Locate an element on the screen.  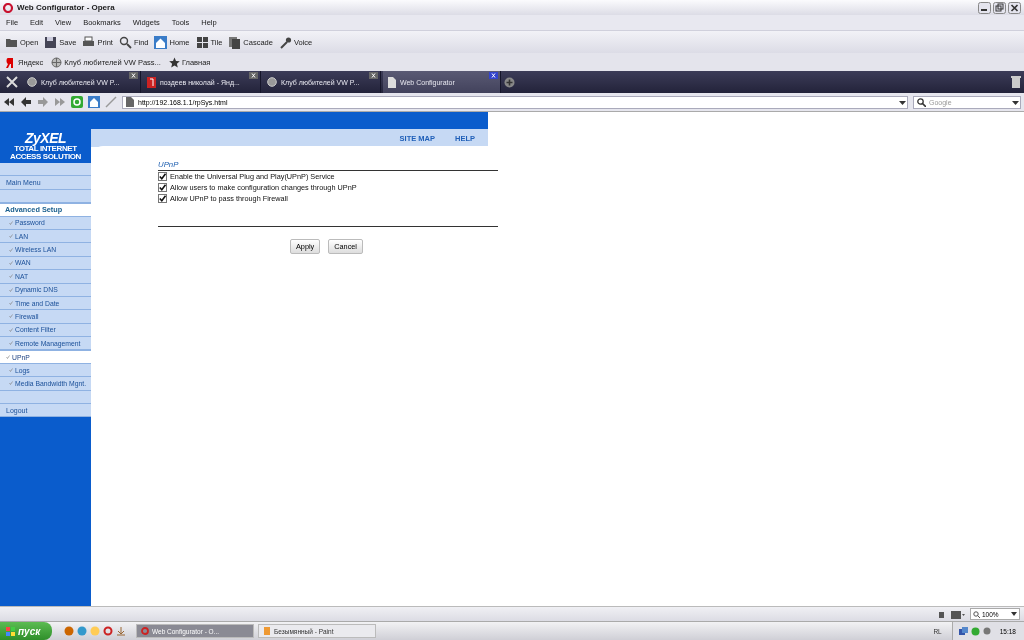
close-button is located at coordinates (1014, 7).